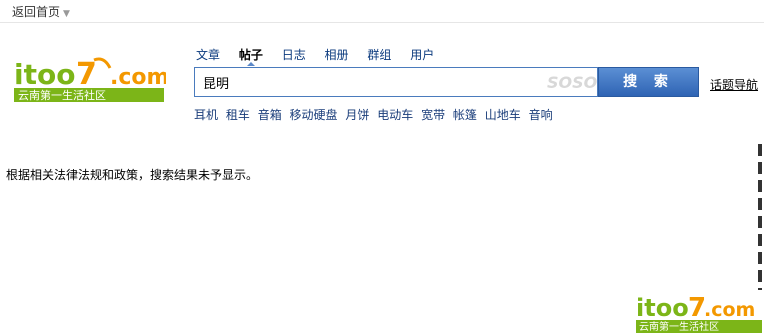  What do you see at coordinates (132, 175) in the screenshot?
I see `search-result-notice: 根据相关法律法规和政策，搜索结果未予显示。` at bounding box center [132, 175].